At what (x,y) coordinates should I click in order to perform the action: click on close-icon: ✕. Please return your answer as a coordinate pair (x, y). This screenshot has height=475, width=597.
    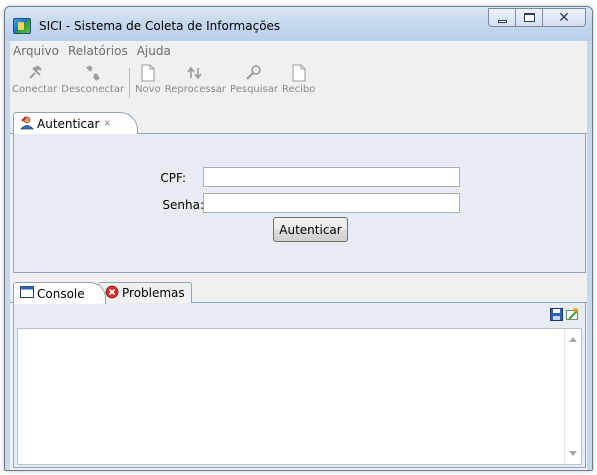
    Looking at the image, I should click on (564, 18).